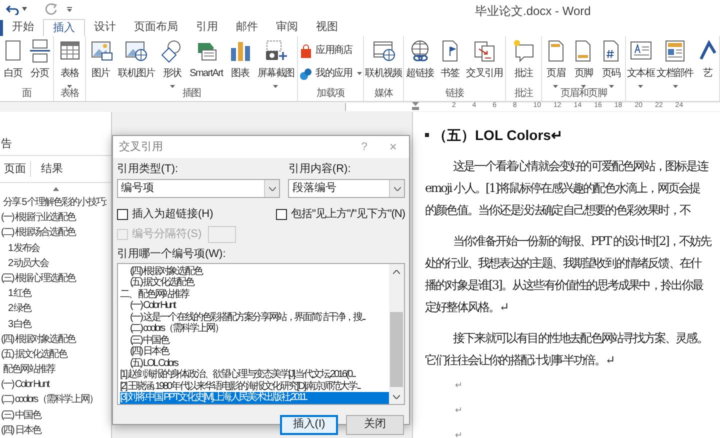  Describe the element at coordinates (287, 27) in the screenshot. I see `ribbon-tab: 审阅` at that location.